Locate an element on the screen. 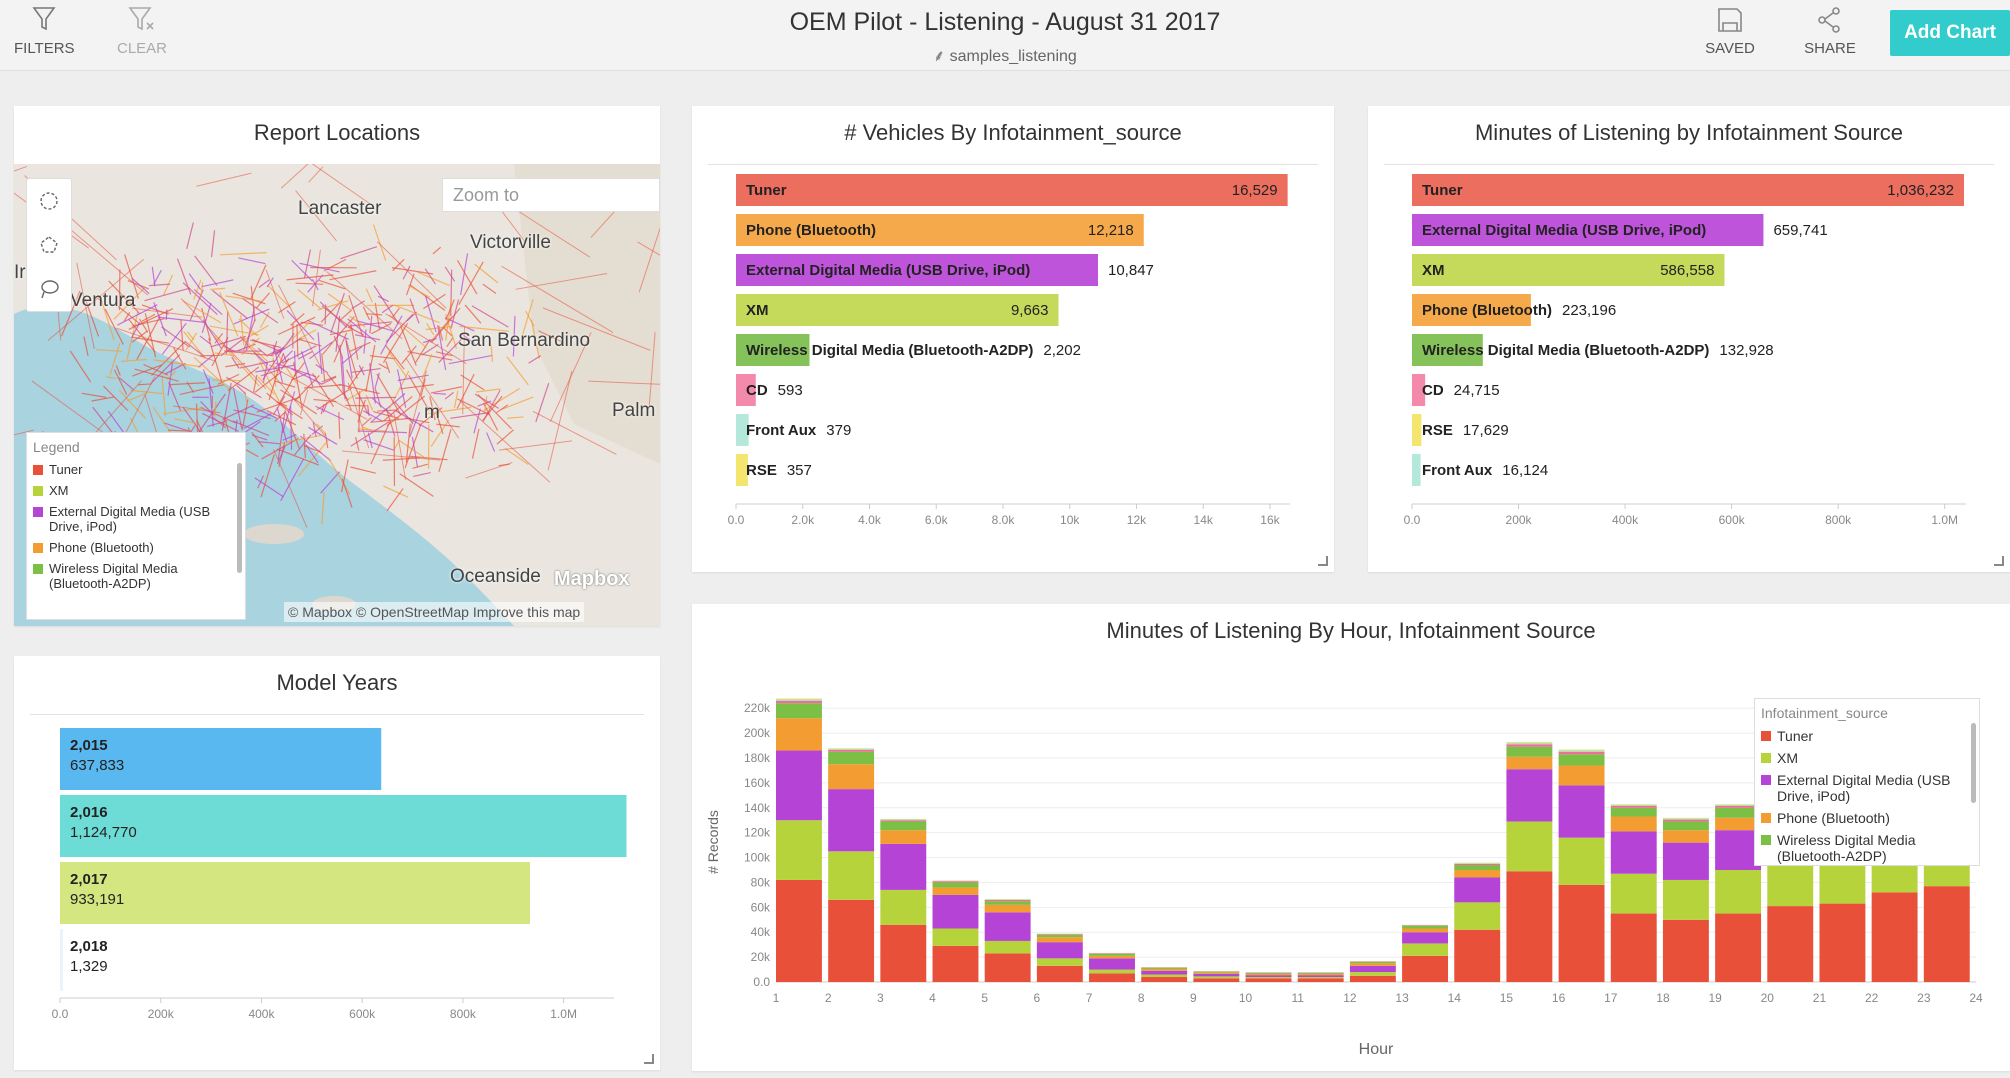 The width and height of the screenshot is (2010, 1078). saved-button: SAVED is located at coordinates (1730, 31).